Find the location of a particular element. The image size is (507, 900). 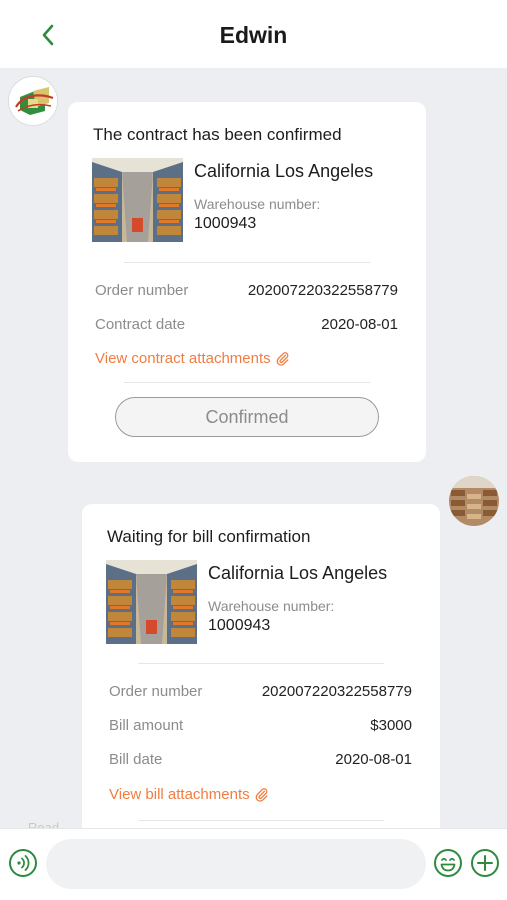

view-bill-attachments-link: View bill attachments is located at coordinates (189, 794).